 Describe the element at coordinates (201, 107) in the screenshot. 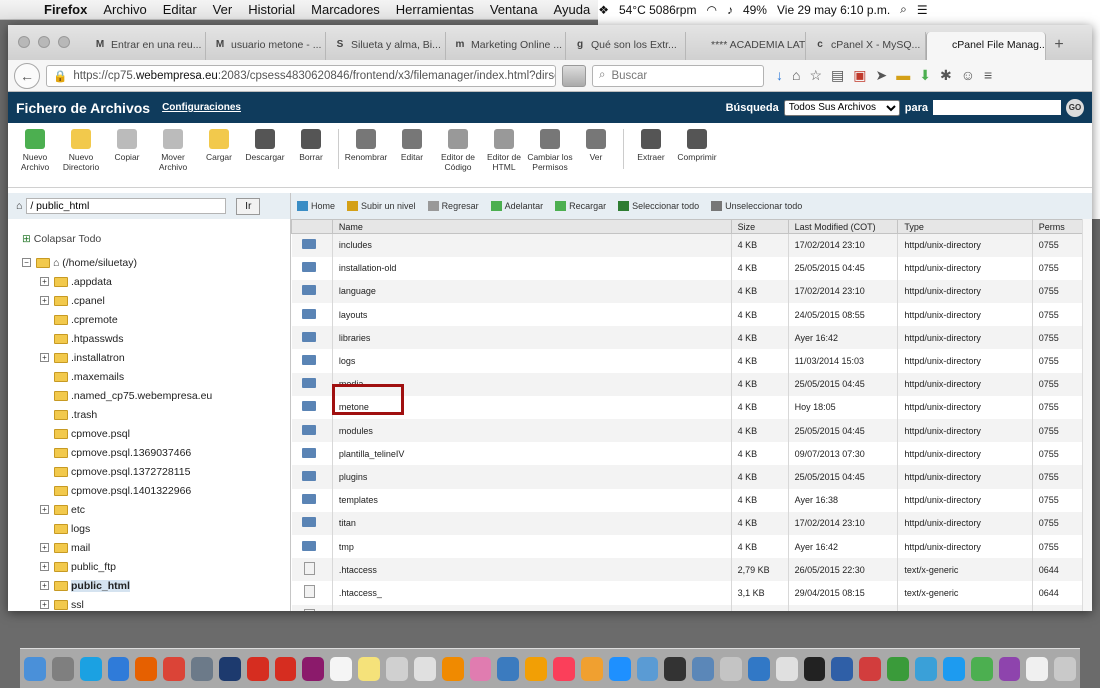

I see `settings-link: Configuraciones` at that location.